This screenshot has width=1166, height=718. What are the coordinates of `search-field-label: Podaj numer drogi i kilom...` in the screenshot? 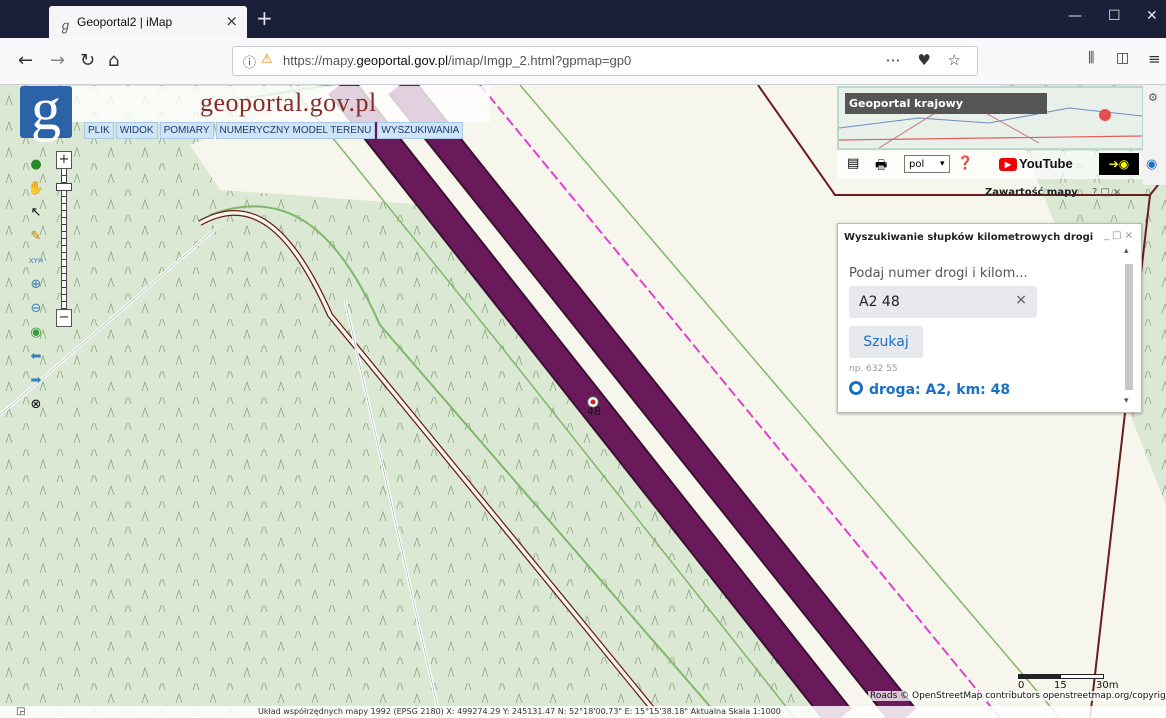 It's located at (938, 273).